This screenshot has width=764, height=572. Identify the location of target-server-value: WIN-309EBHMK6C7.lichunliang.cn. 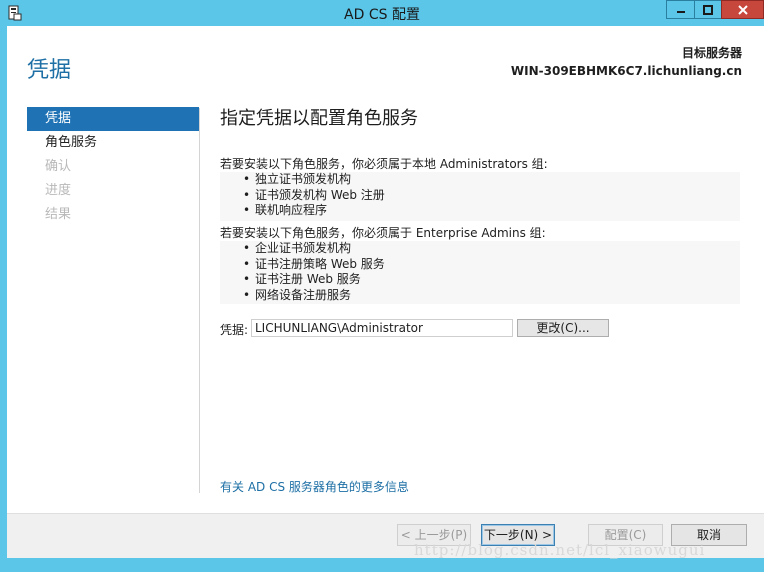
(626, 71).